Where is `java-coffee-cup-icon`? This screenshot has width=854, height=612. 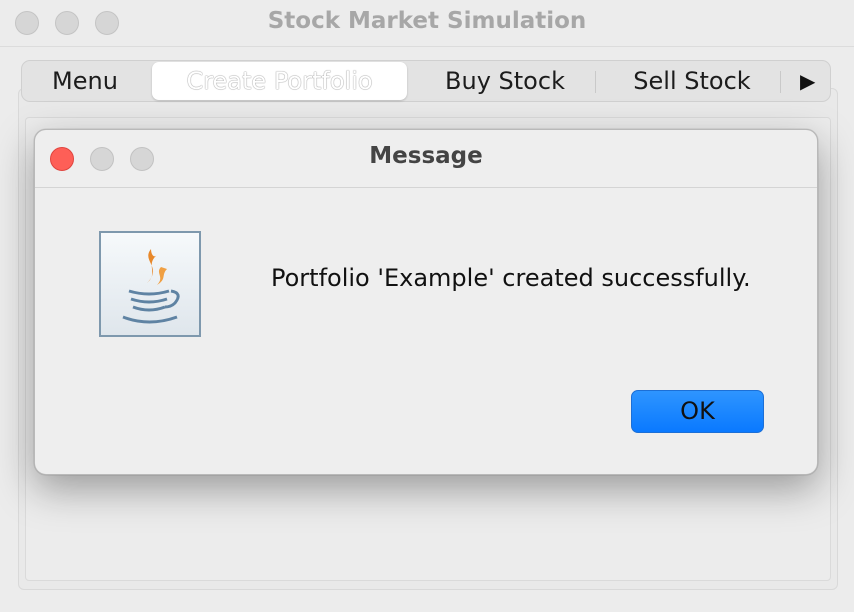 java-coffee-cup-icon is located at coordinates (150, 284).